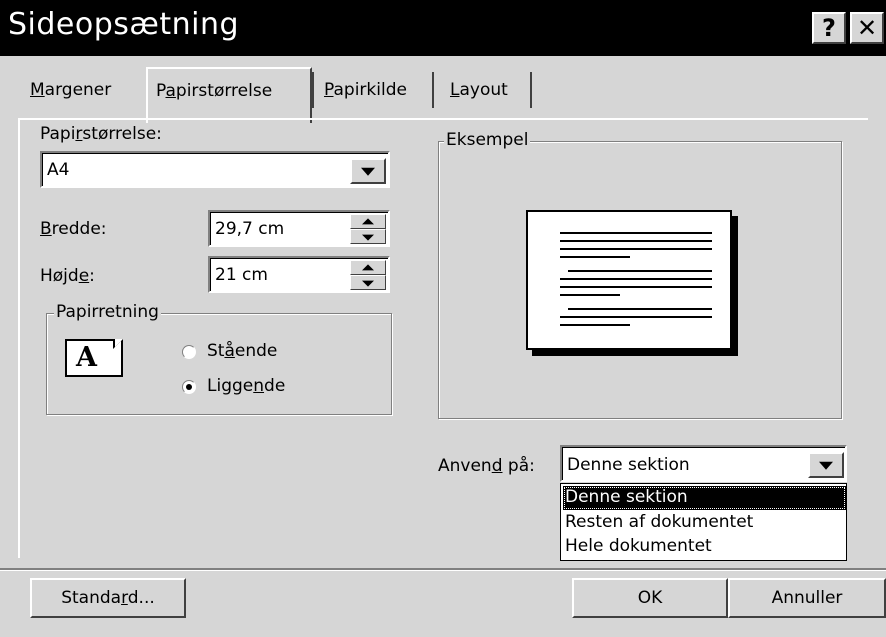 The width and height of the screenshot is (886, 637). What do you see at coordinates (215, 169) in the screenshot?
I see `paper-size-select: A4` at bounding box center [215, 169].